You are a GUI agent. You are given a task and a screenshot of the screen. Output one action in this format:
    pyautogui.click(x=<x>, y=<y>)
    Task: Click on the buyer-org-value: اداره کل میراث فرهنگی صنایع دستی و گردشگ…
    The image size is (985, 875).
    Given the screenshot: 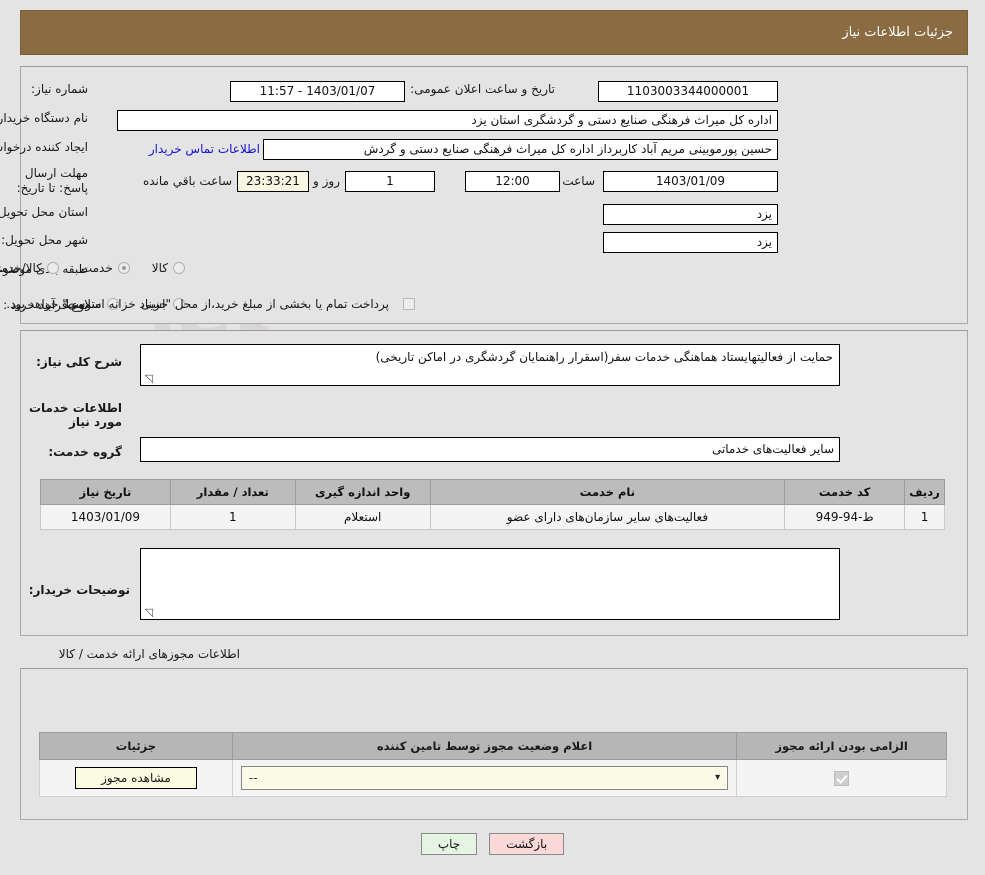 What is the action you would take?
    pyautogui.click(x=447, y=120)
    